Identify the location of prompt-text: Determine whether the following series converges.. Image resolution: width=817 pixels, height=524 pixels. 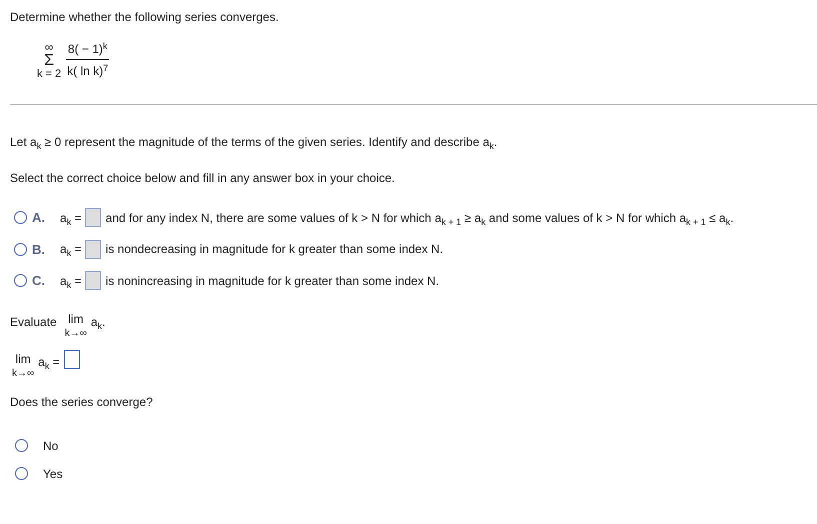
(145, 17).